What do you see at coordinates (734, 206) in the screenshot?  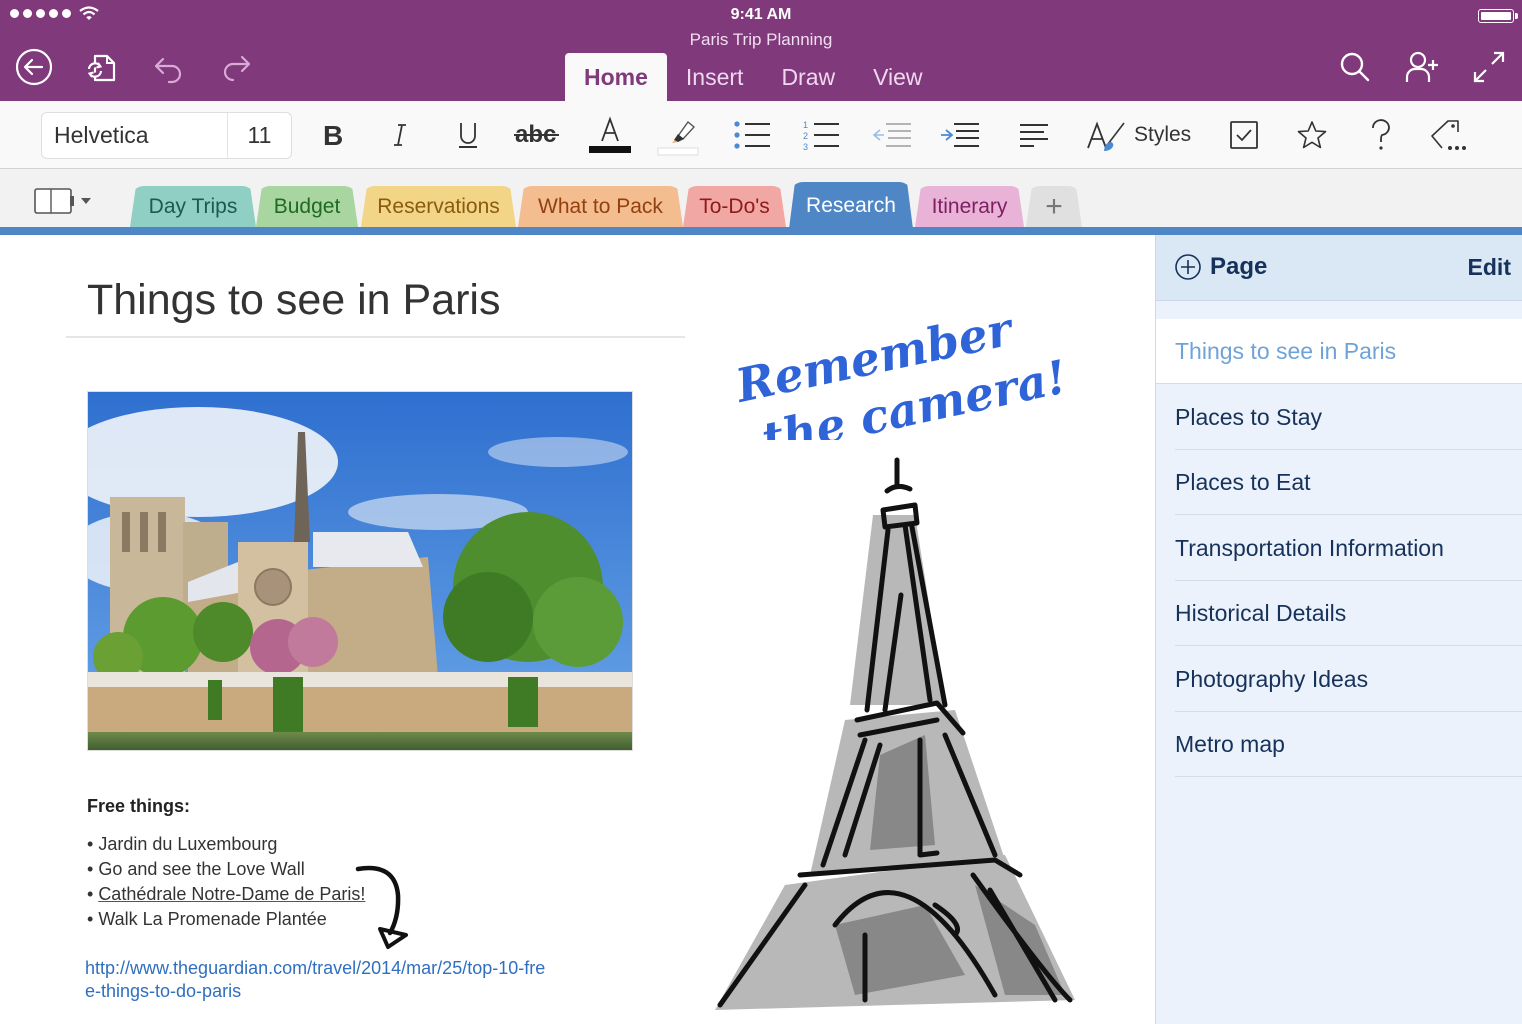 I see `section-tab-to-do-s: To-Do's` at bounding box center [734, 206].